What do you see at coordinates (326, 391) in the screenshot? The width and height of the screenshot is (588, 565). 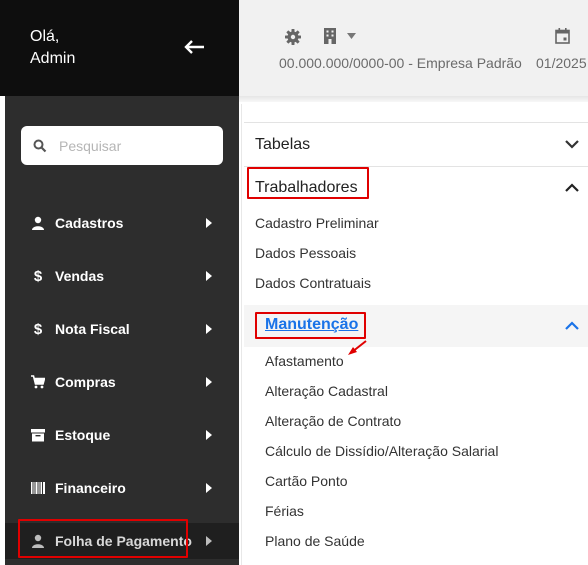 I see `menu-item-alteracao-cadastral: Alteração Cadastral` at bounding box center [326, 391].